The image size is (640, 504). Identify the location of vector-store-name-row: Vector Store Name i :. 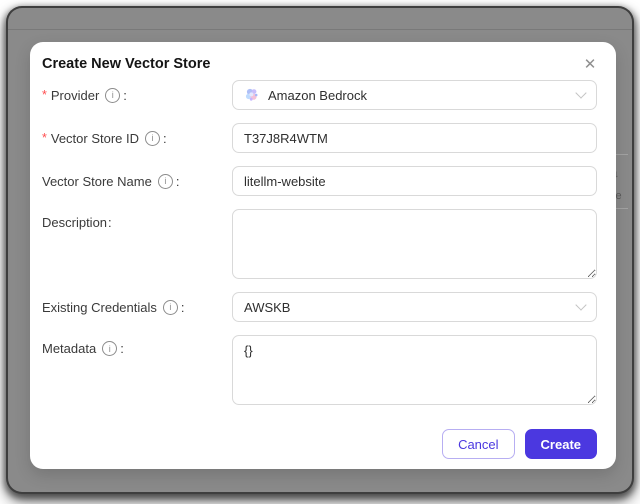
(319, 181).